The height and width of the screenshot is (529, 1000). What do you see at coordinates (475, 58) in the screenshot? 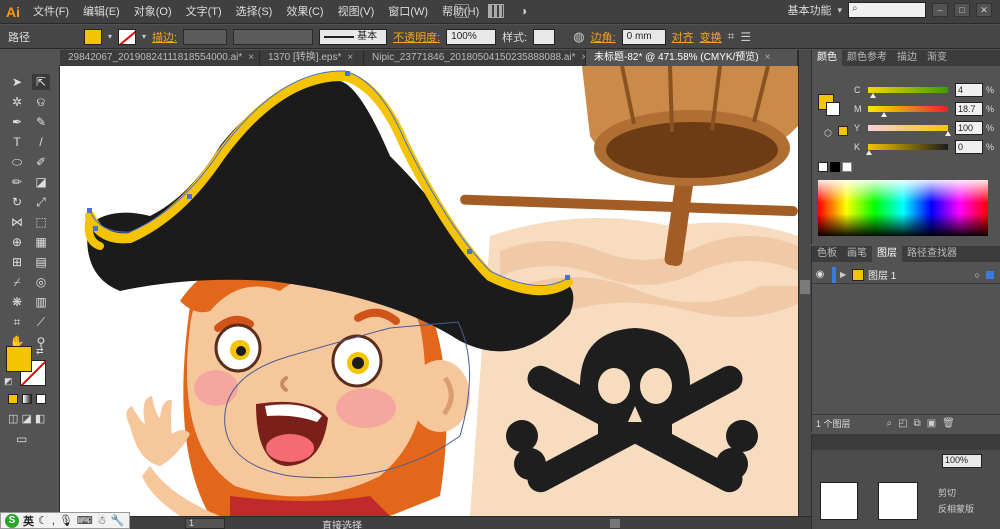
I see `tab-document-3: Nipic_23771846_20180504150235888088.ai*×` at bounding box center [475, 58].